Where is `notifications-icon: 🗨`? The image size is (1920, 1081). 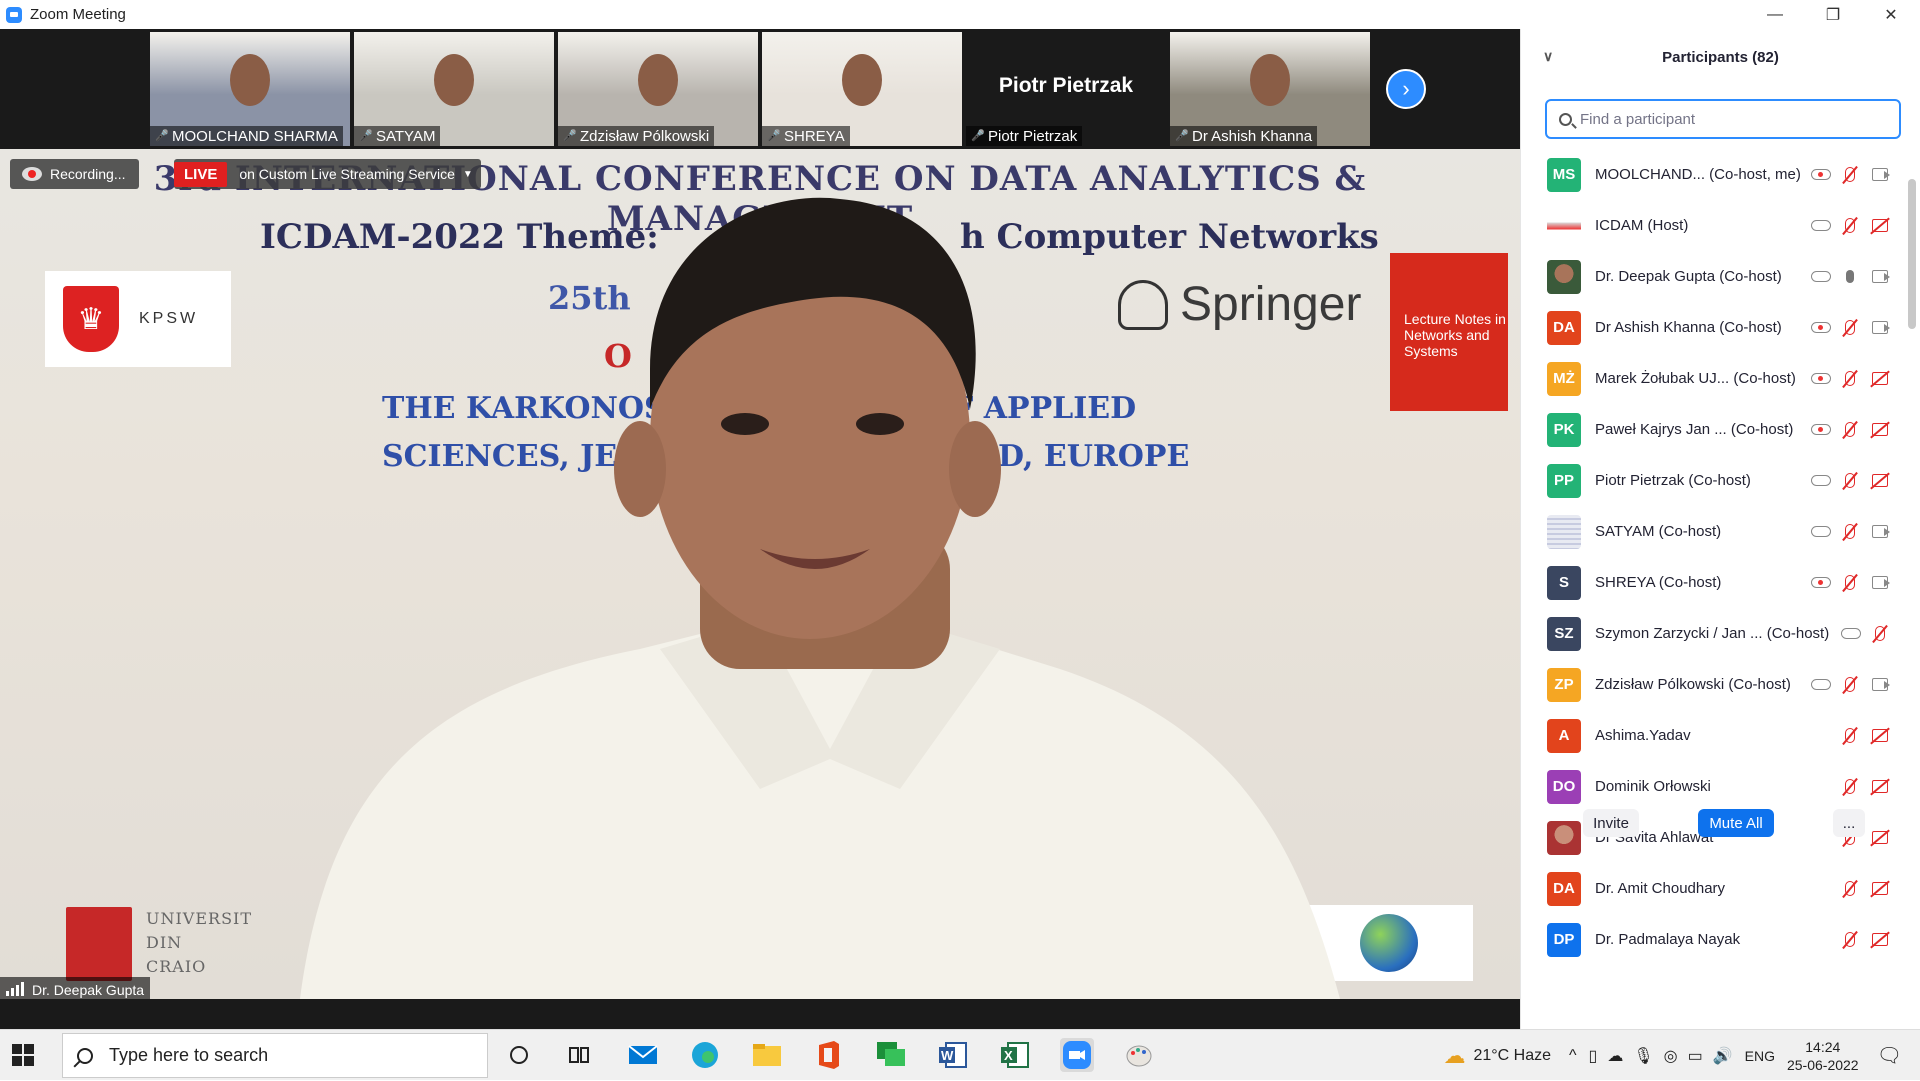 notifications-icon: 🗨 is located at coordinates (1889, 1055).